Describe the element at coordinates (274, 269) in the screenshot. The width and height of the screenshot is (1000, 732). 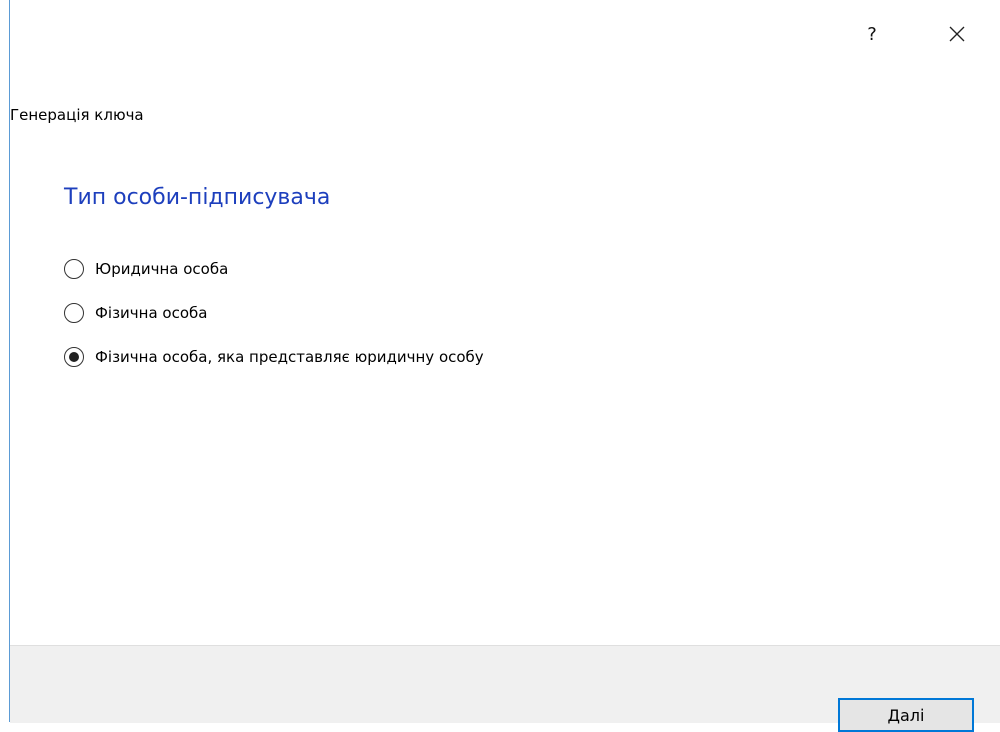
I see `radio-option-legal-entity: Юридична особа` at that location.